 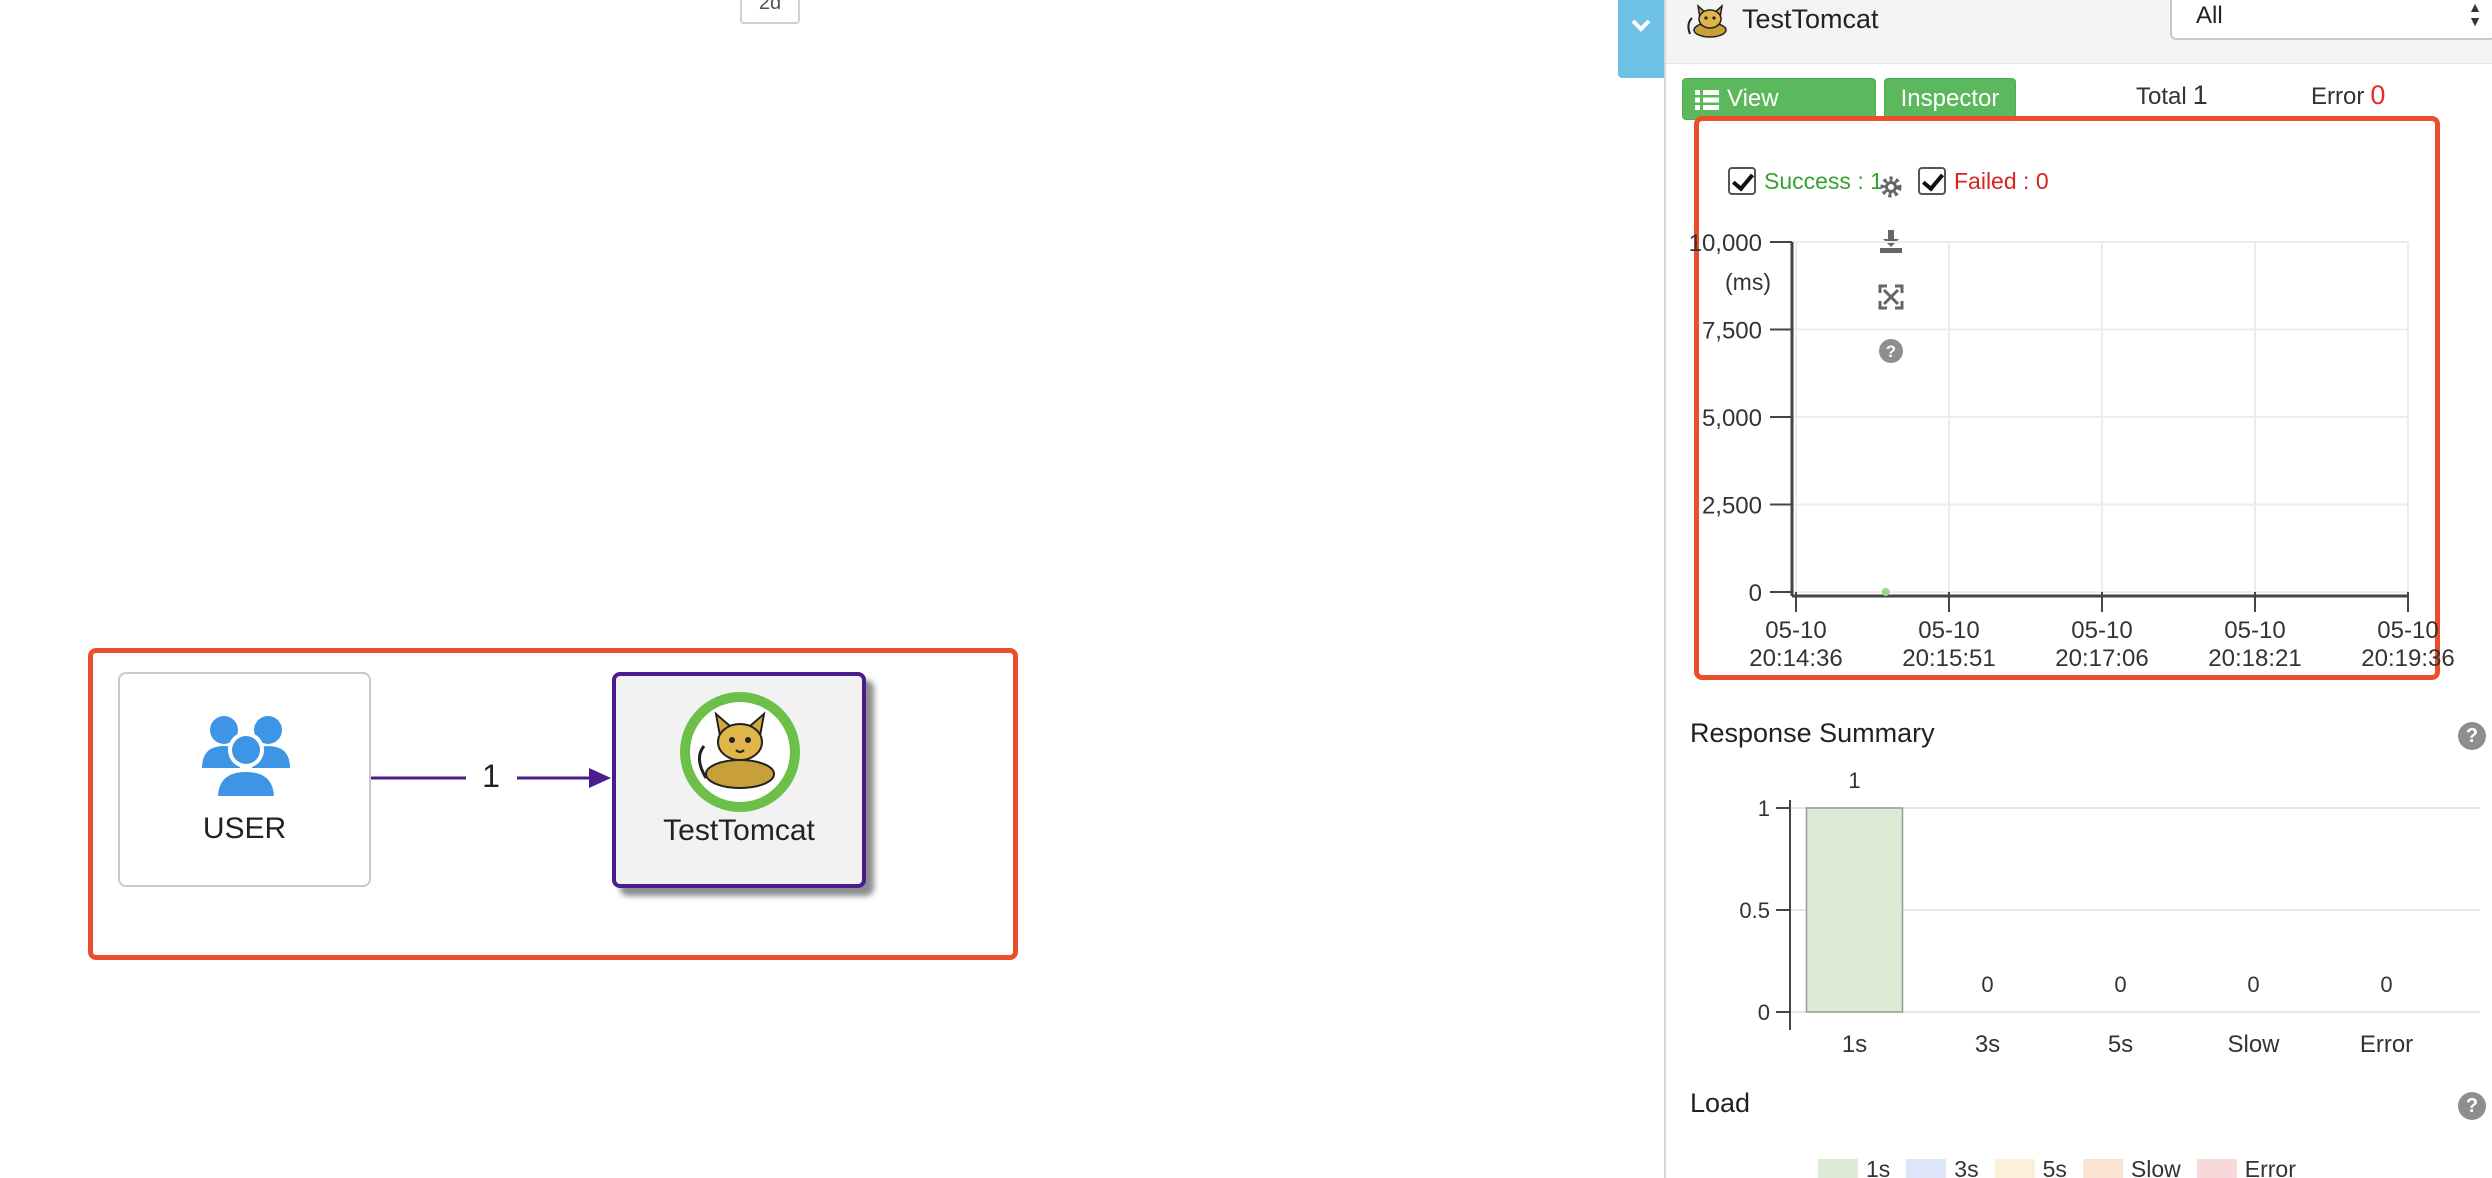 What do you see at coordinates (1885, 592) in the screenshot?
I see `success-point` at bounding box center [1885, 592].